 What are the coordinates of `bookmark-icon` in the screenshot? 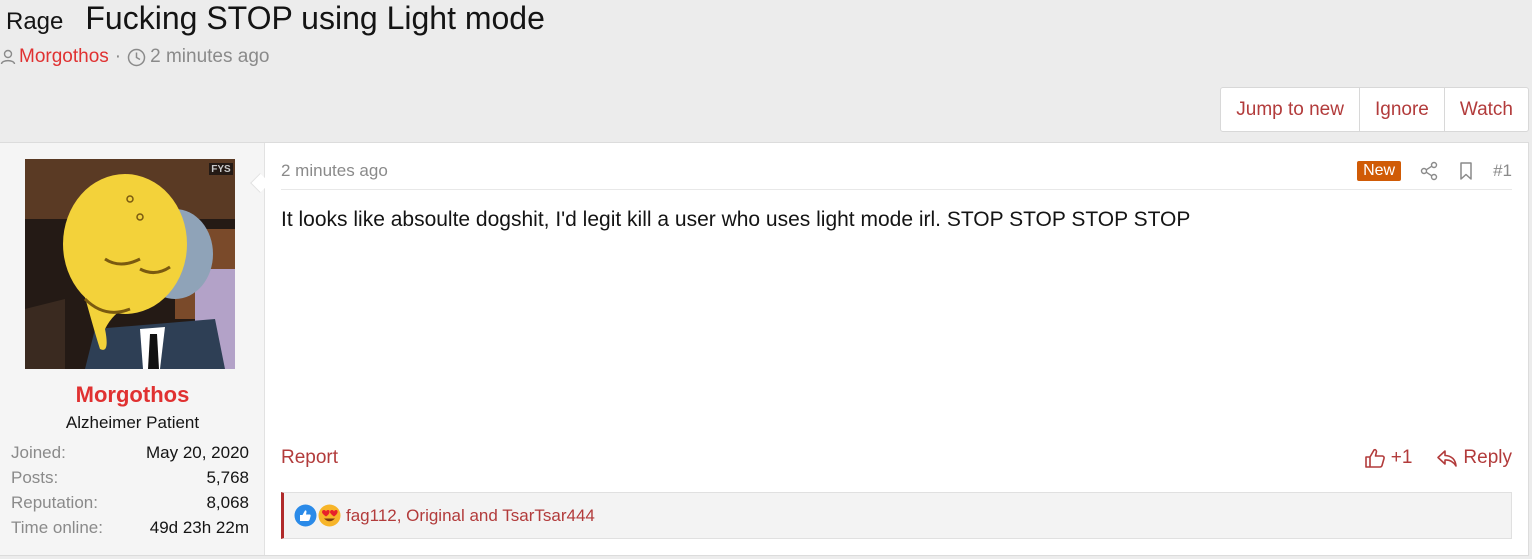 It's located at (1466, 171).